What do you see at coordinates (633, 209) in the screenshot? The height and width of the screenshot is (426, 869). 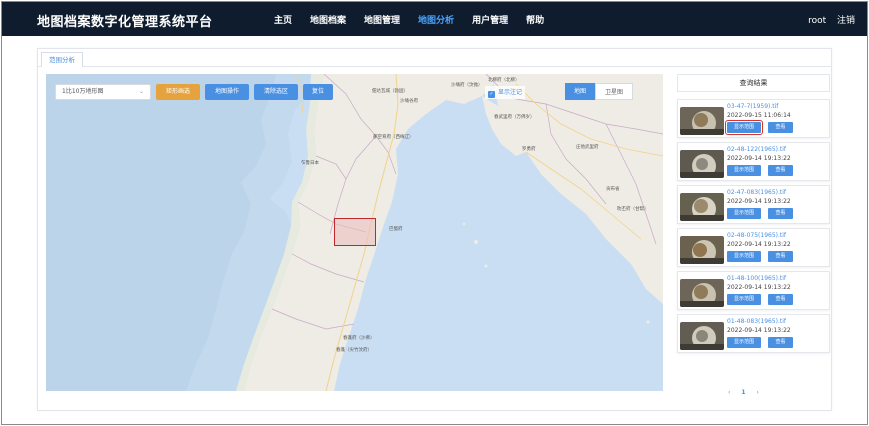 I see `map-label: 叻丕府（甘帮）` at bounding box center [633, 209].